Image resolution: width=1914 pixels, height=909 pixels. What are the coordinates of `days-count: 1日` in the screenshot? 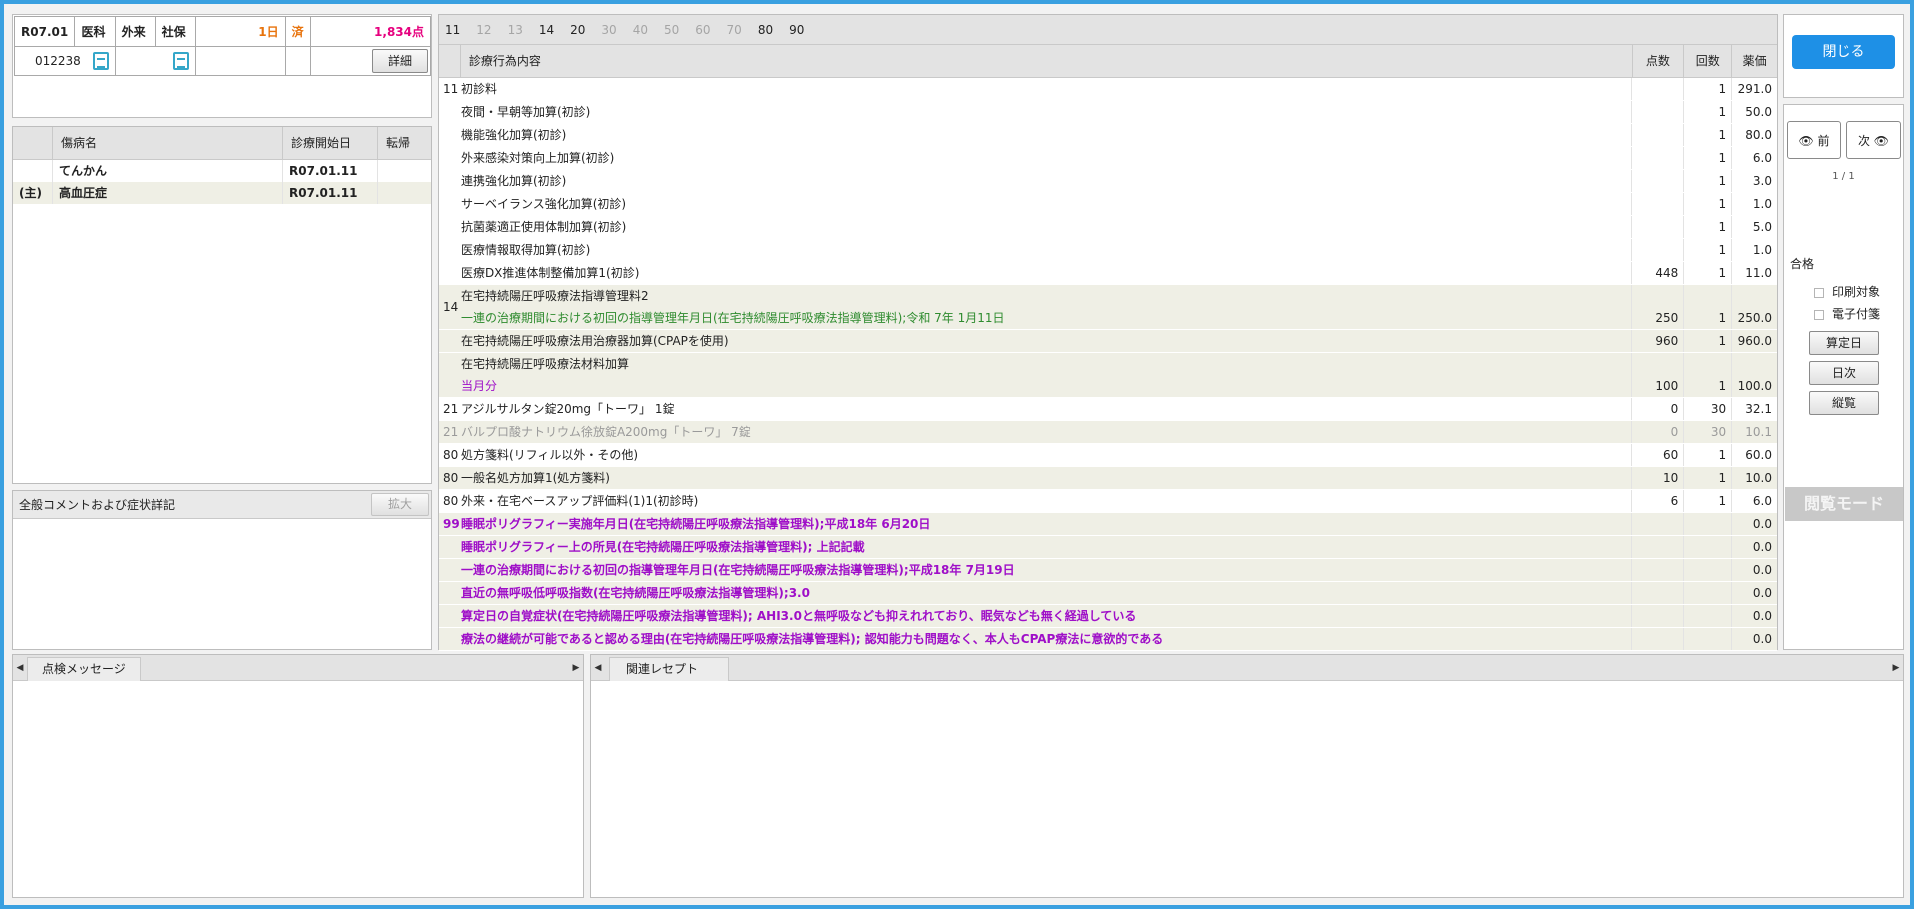 It's located at (240, 31).